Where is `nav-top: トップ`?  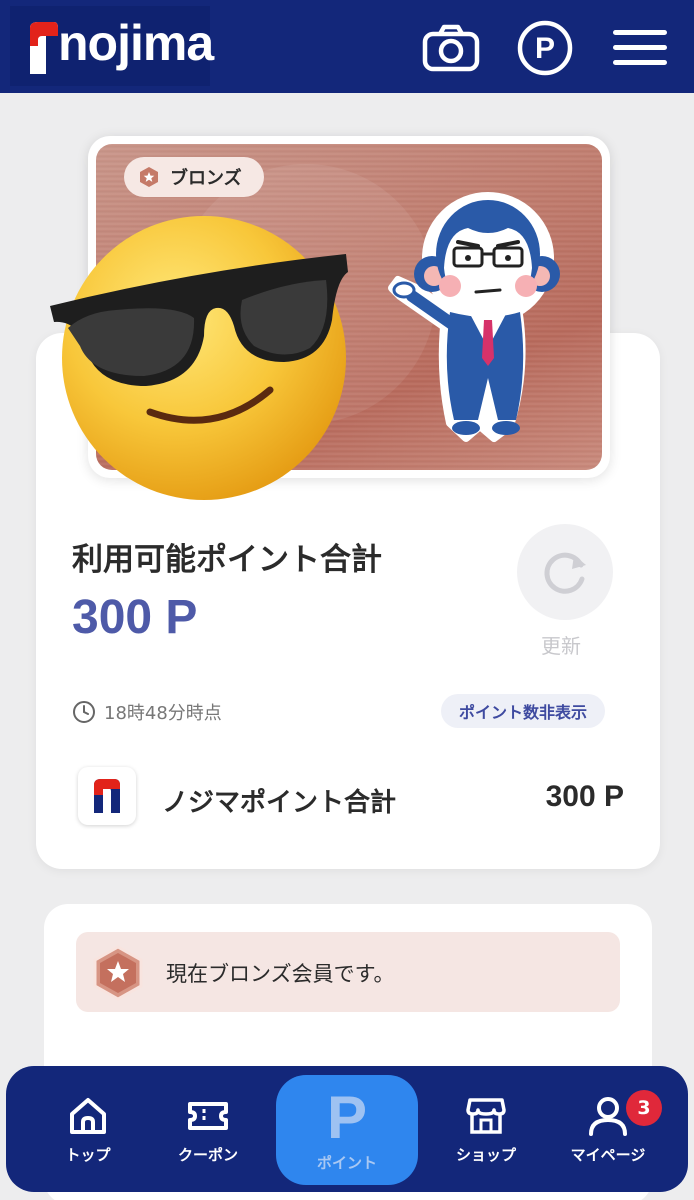
nav-top: トップ is located at coordinates (88, 1139).